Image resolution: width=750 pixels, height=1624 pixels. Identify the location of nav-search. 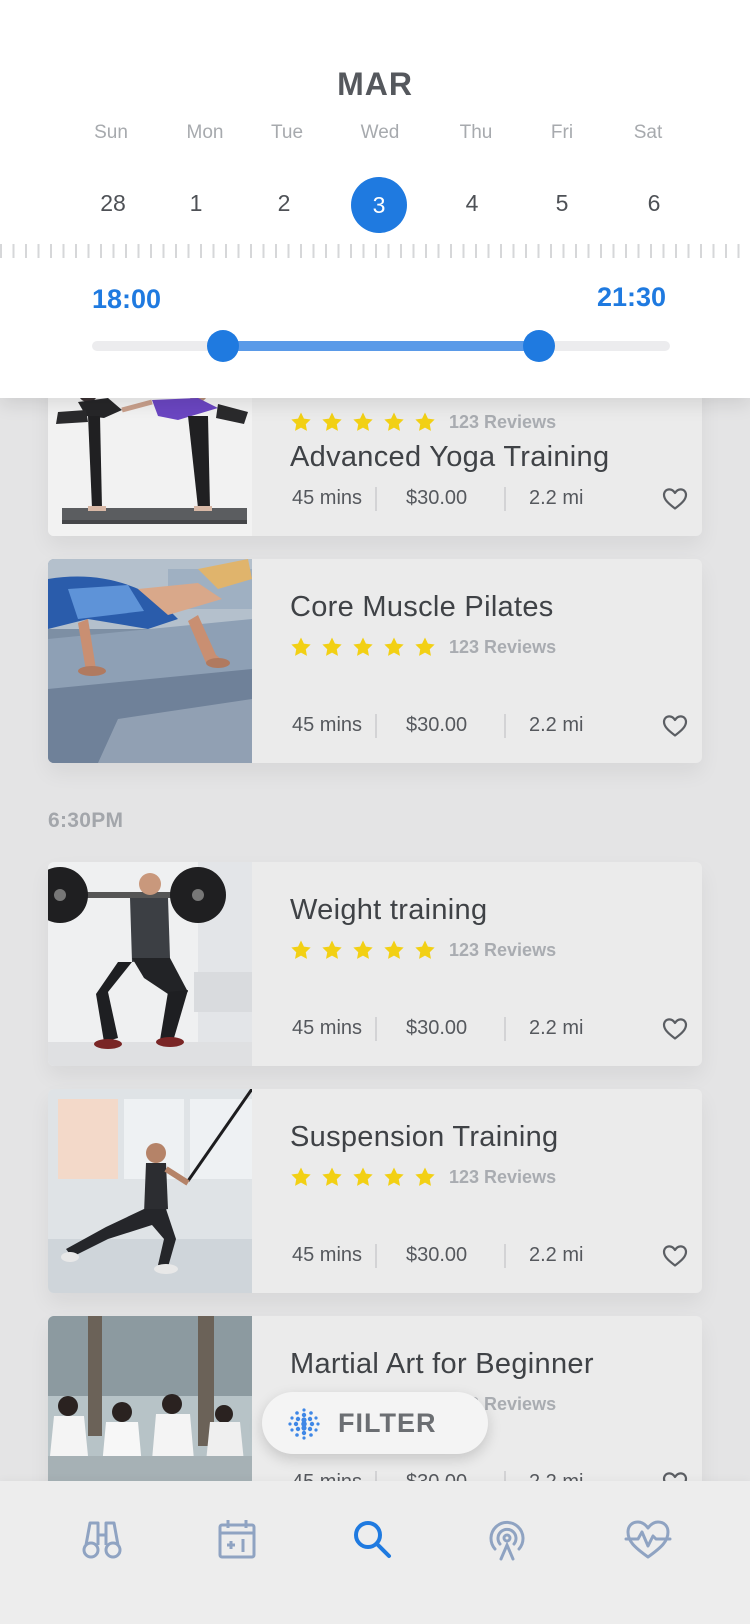
(372, 1539).